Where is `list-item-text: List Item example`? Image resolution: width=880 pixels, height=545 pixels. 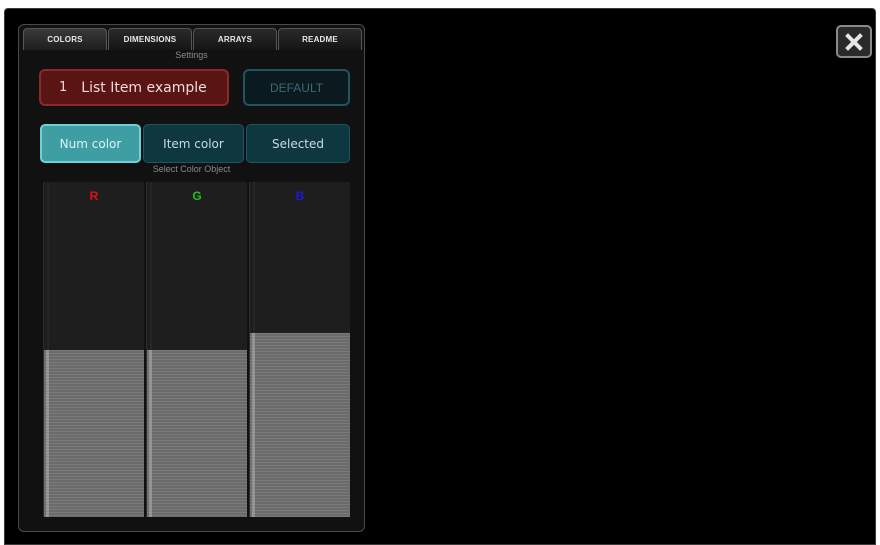
list-item-text: List Item example is located at coordinates (144, 87).